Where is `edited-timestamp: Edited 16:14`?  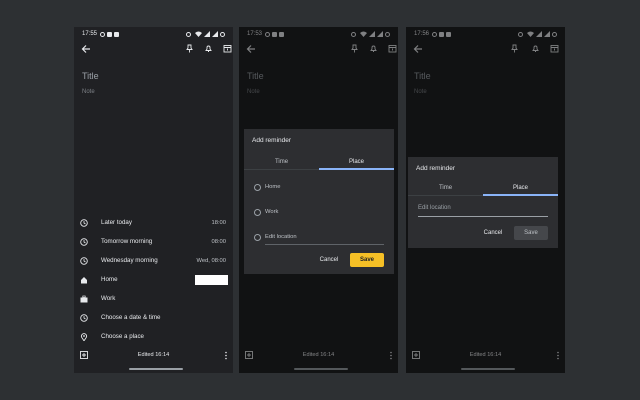 edited-timestamp: Edited 16:14 is located at coordinates (153, 355).